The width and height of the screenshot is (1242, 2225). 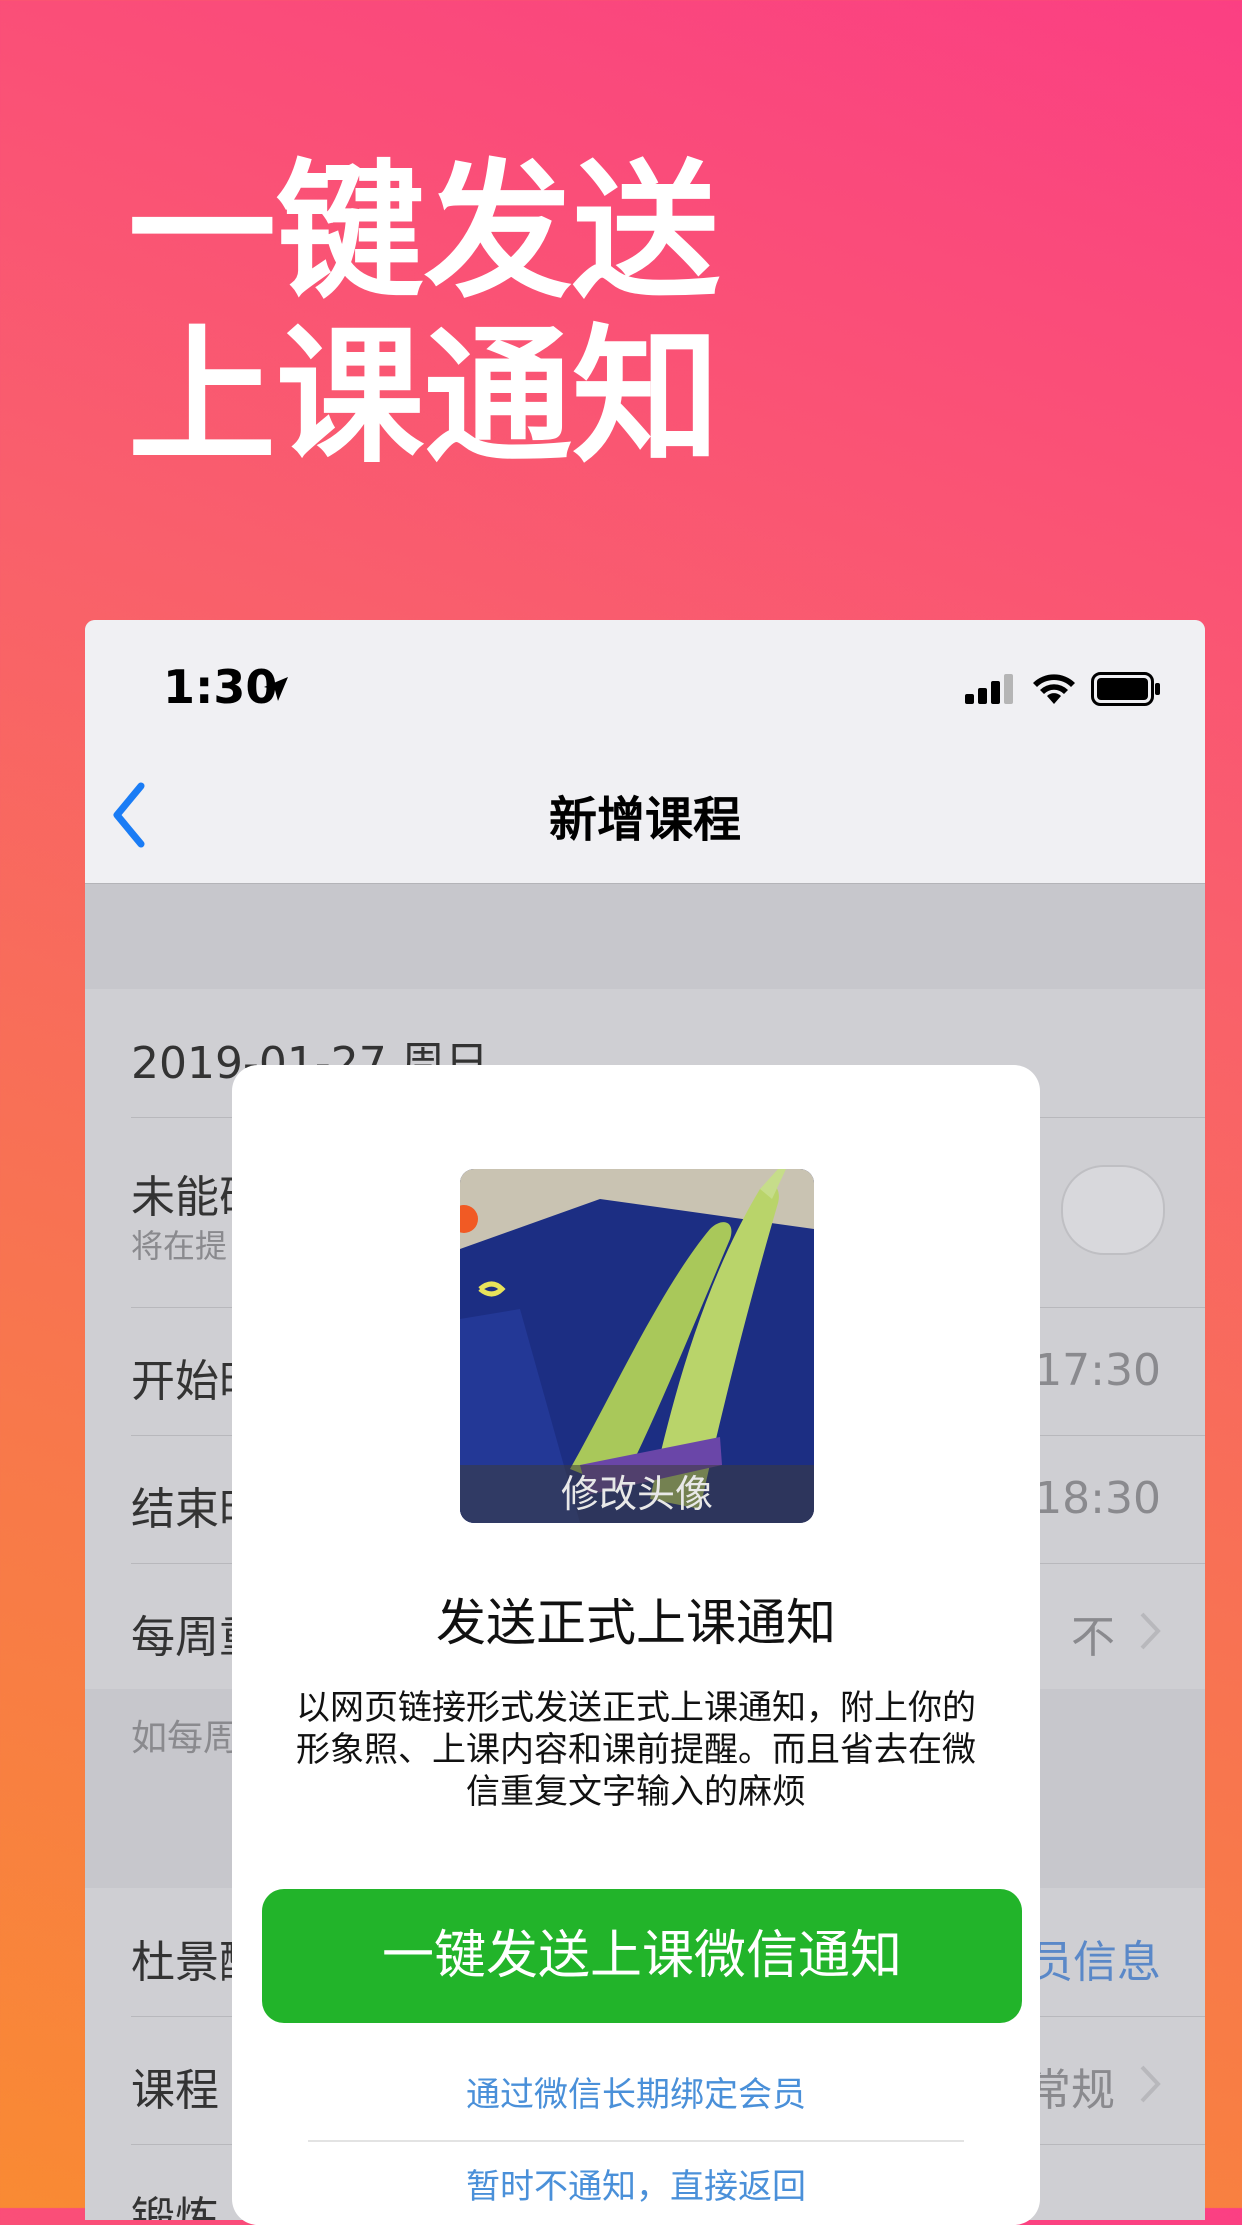 I want to click on course-value: 常规, so click(x=1071, y=2090).